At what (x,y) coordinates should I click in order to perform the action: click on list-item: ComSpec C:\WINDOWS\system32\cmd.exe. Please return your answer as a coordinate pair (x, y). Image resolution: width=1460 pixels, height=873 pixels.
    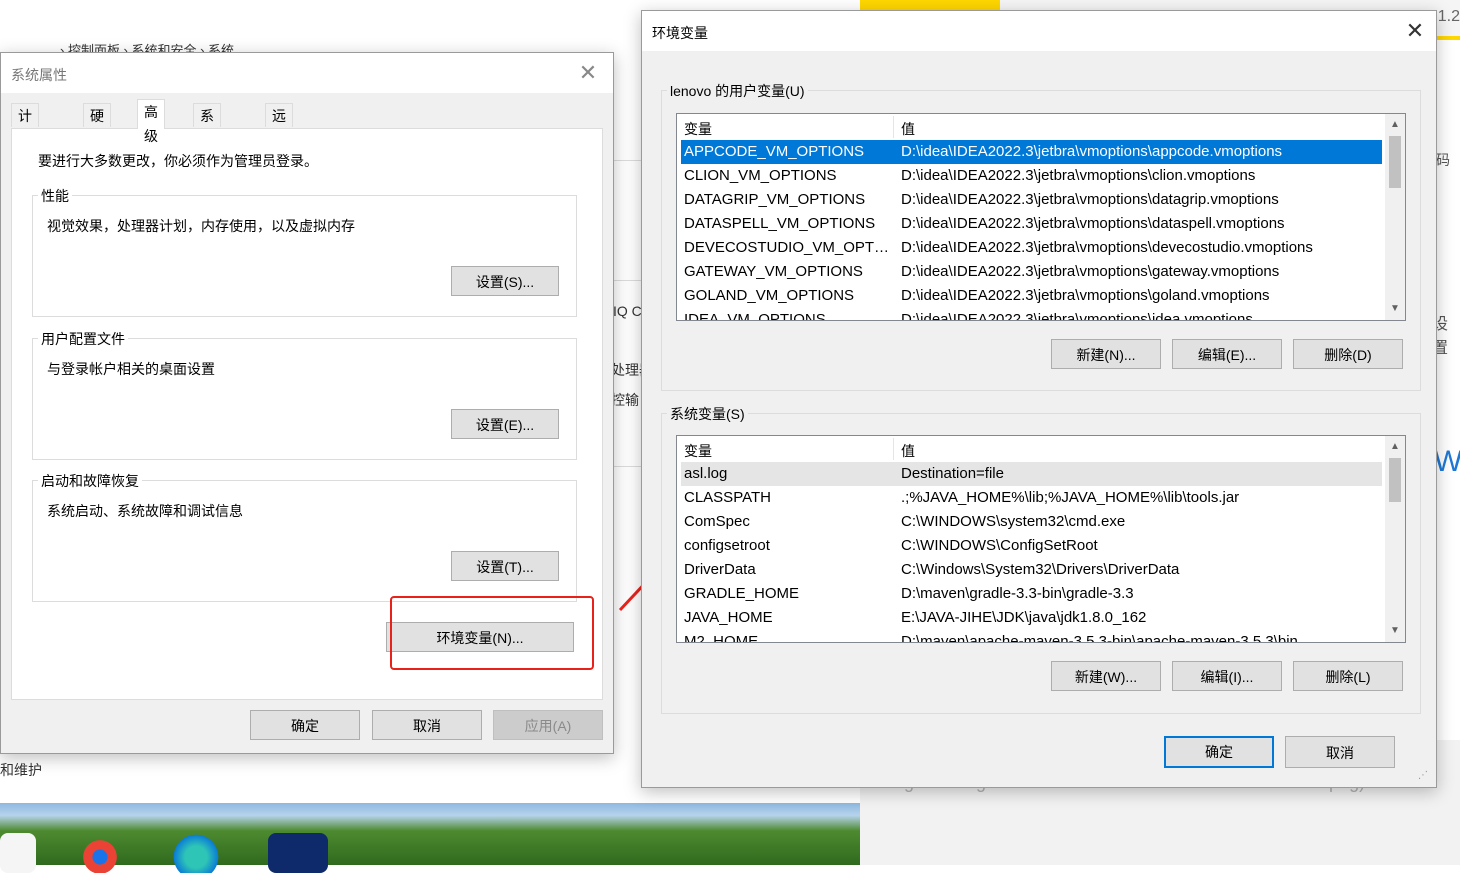
    Looking at the image, I should click on (1031, 522).